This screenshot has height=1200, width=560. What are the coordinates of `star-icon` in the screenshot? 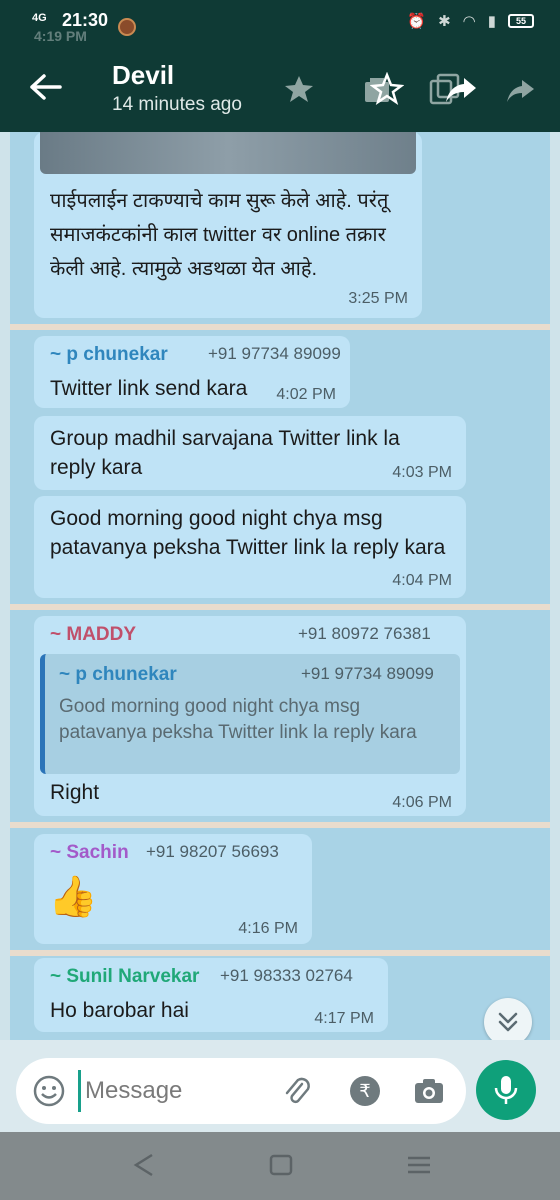 It's located at (299, 89).